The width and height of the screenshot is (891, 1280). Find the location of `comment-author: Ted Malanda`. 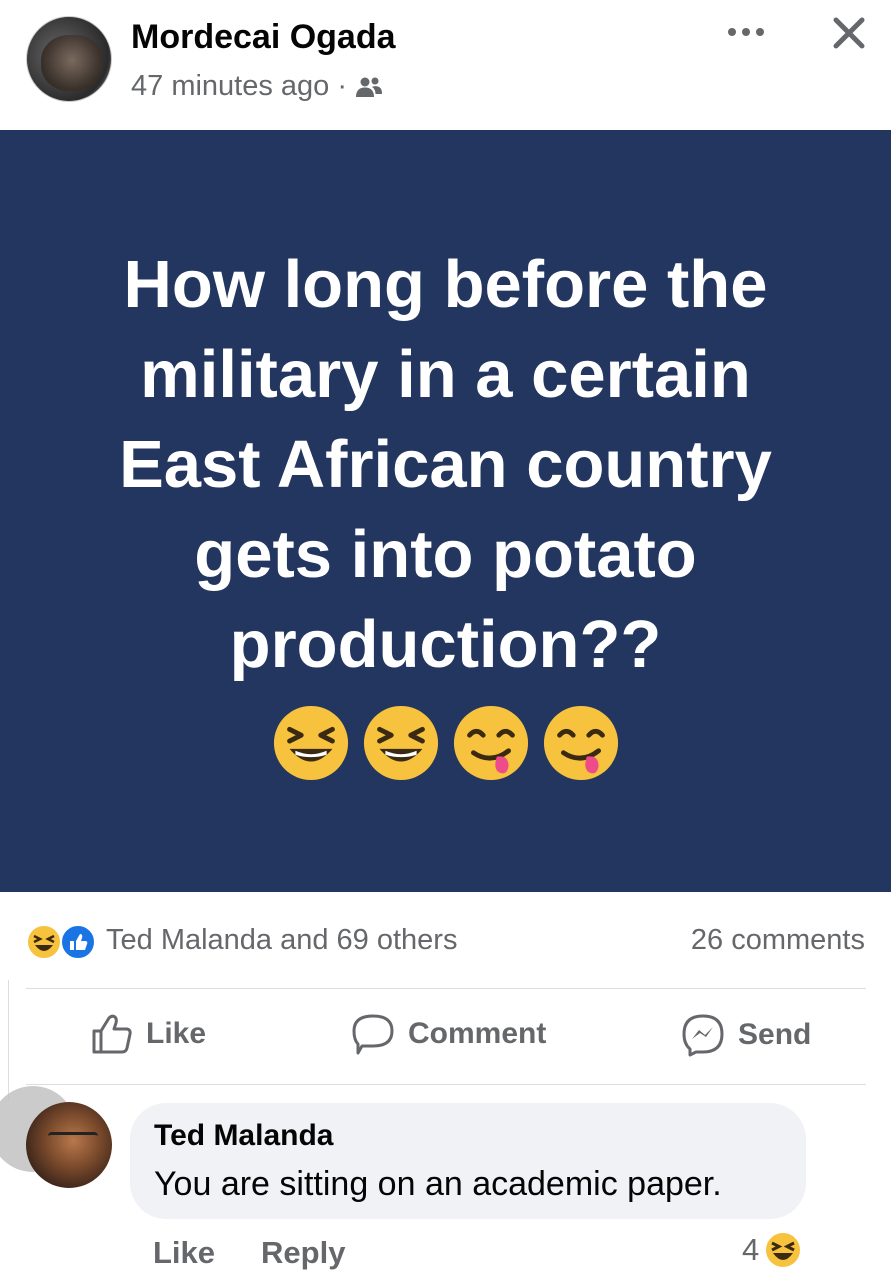

comment-author: Ted Malanda is located at coordinates (243, 1136).